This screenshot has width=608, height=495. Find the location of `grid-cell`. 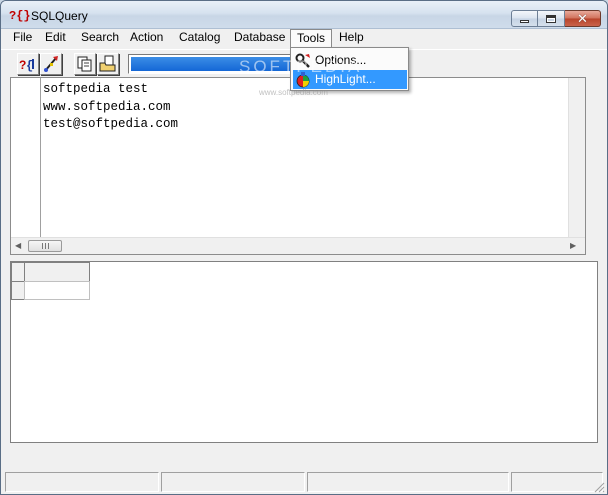

grid-cell is located at coordinates (57, 290).